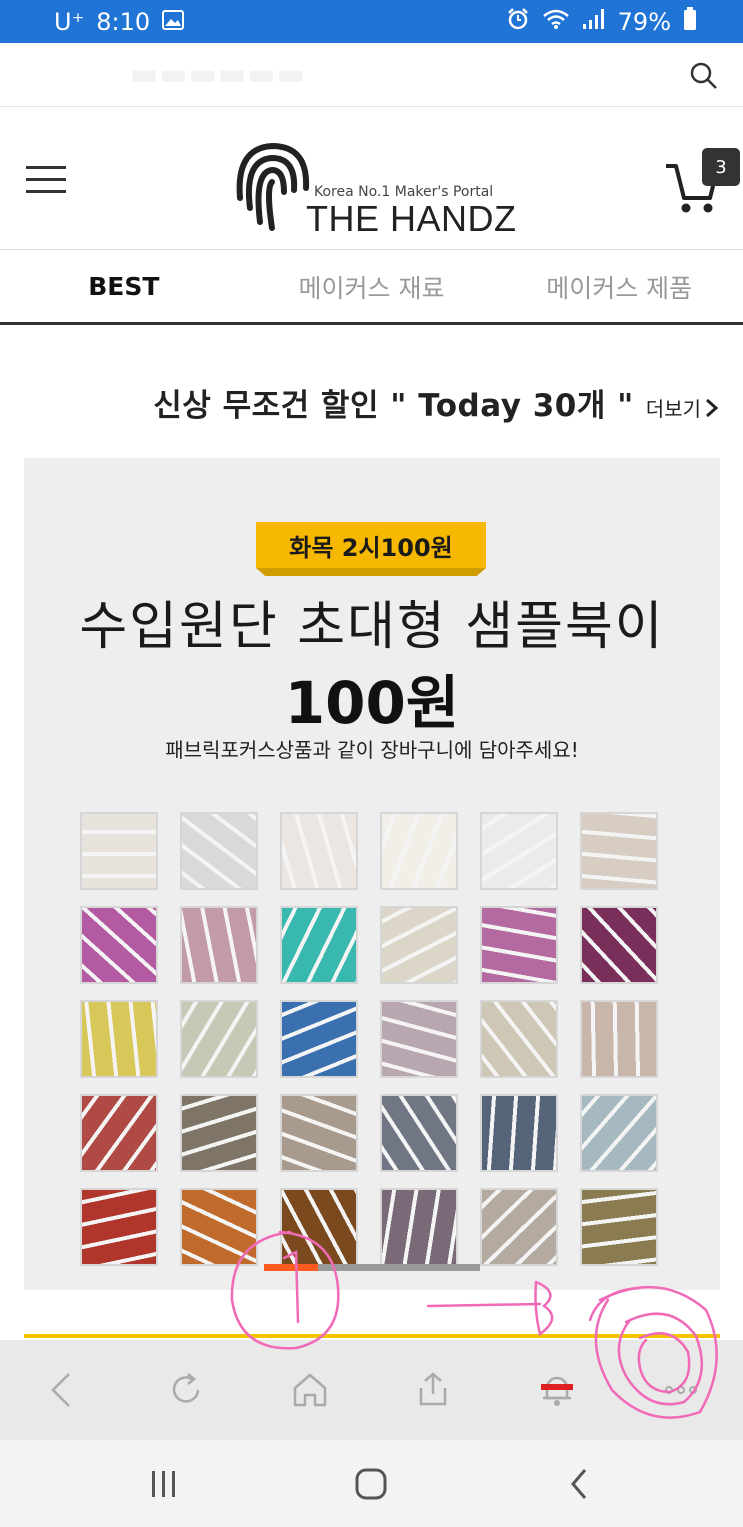  What do you see at coordinates (46, 181) in the screenshot?
I see `menu-icon` at bounding box center [46, 181].